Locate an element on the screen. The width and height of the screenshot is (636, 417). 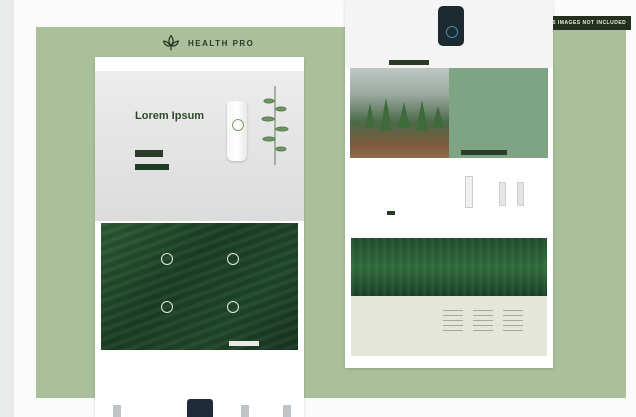
mock-benefits-button is located at coordinates (244, 343).